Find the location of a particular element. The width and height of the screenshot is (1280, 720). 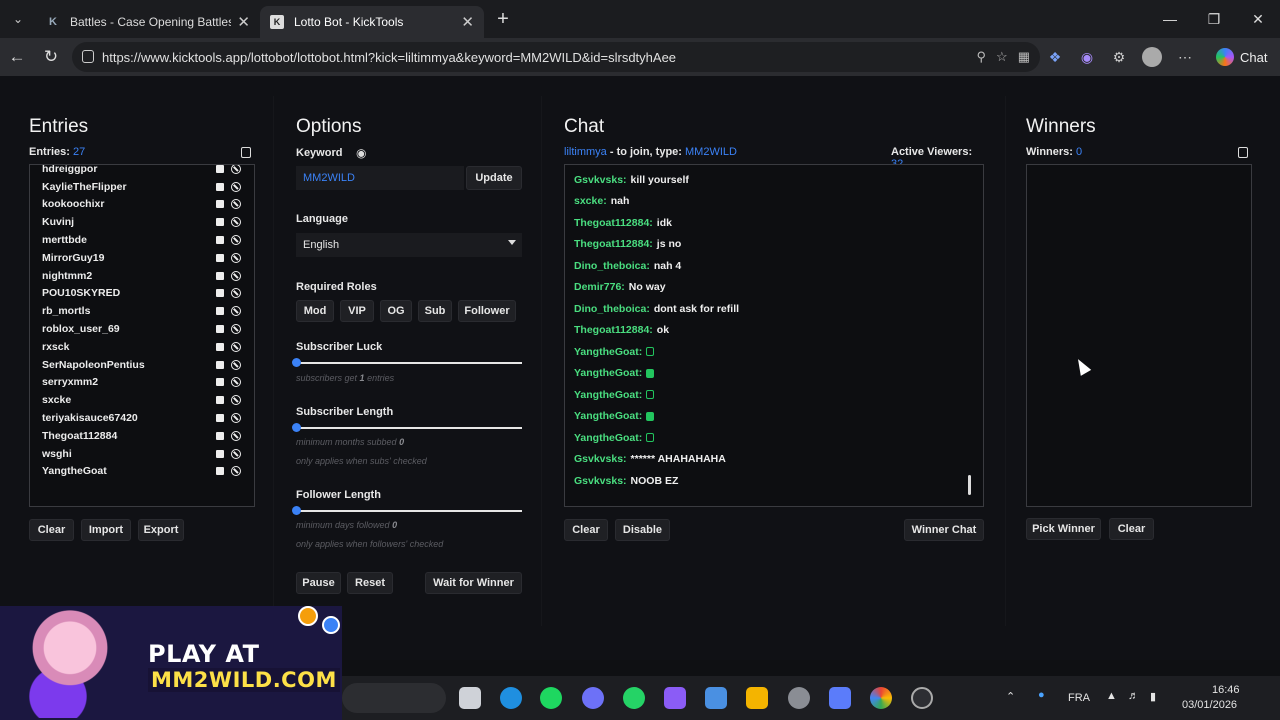

role-og-toggle: OG is located at coordinates (396, 311).